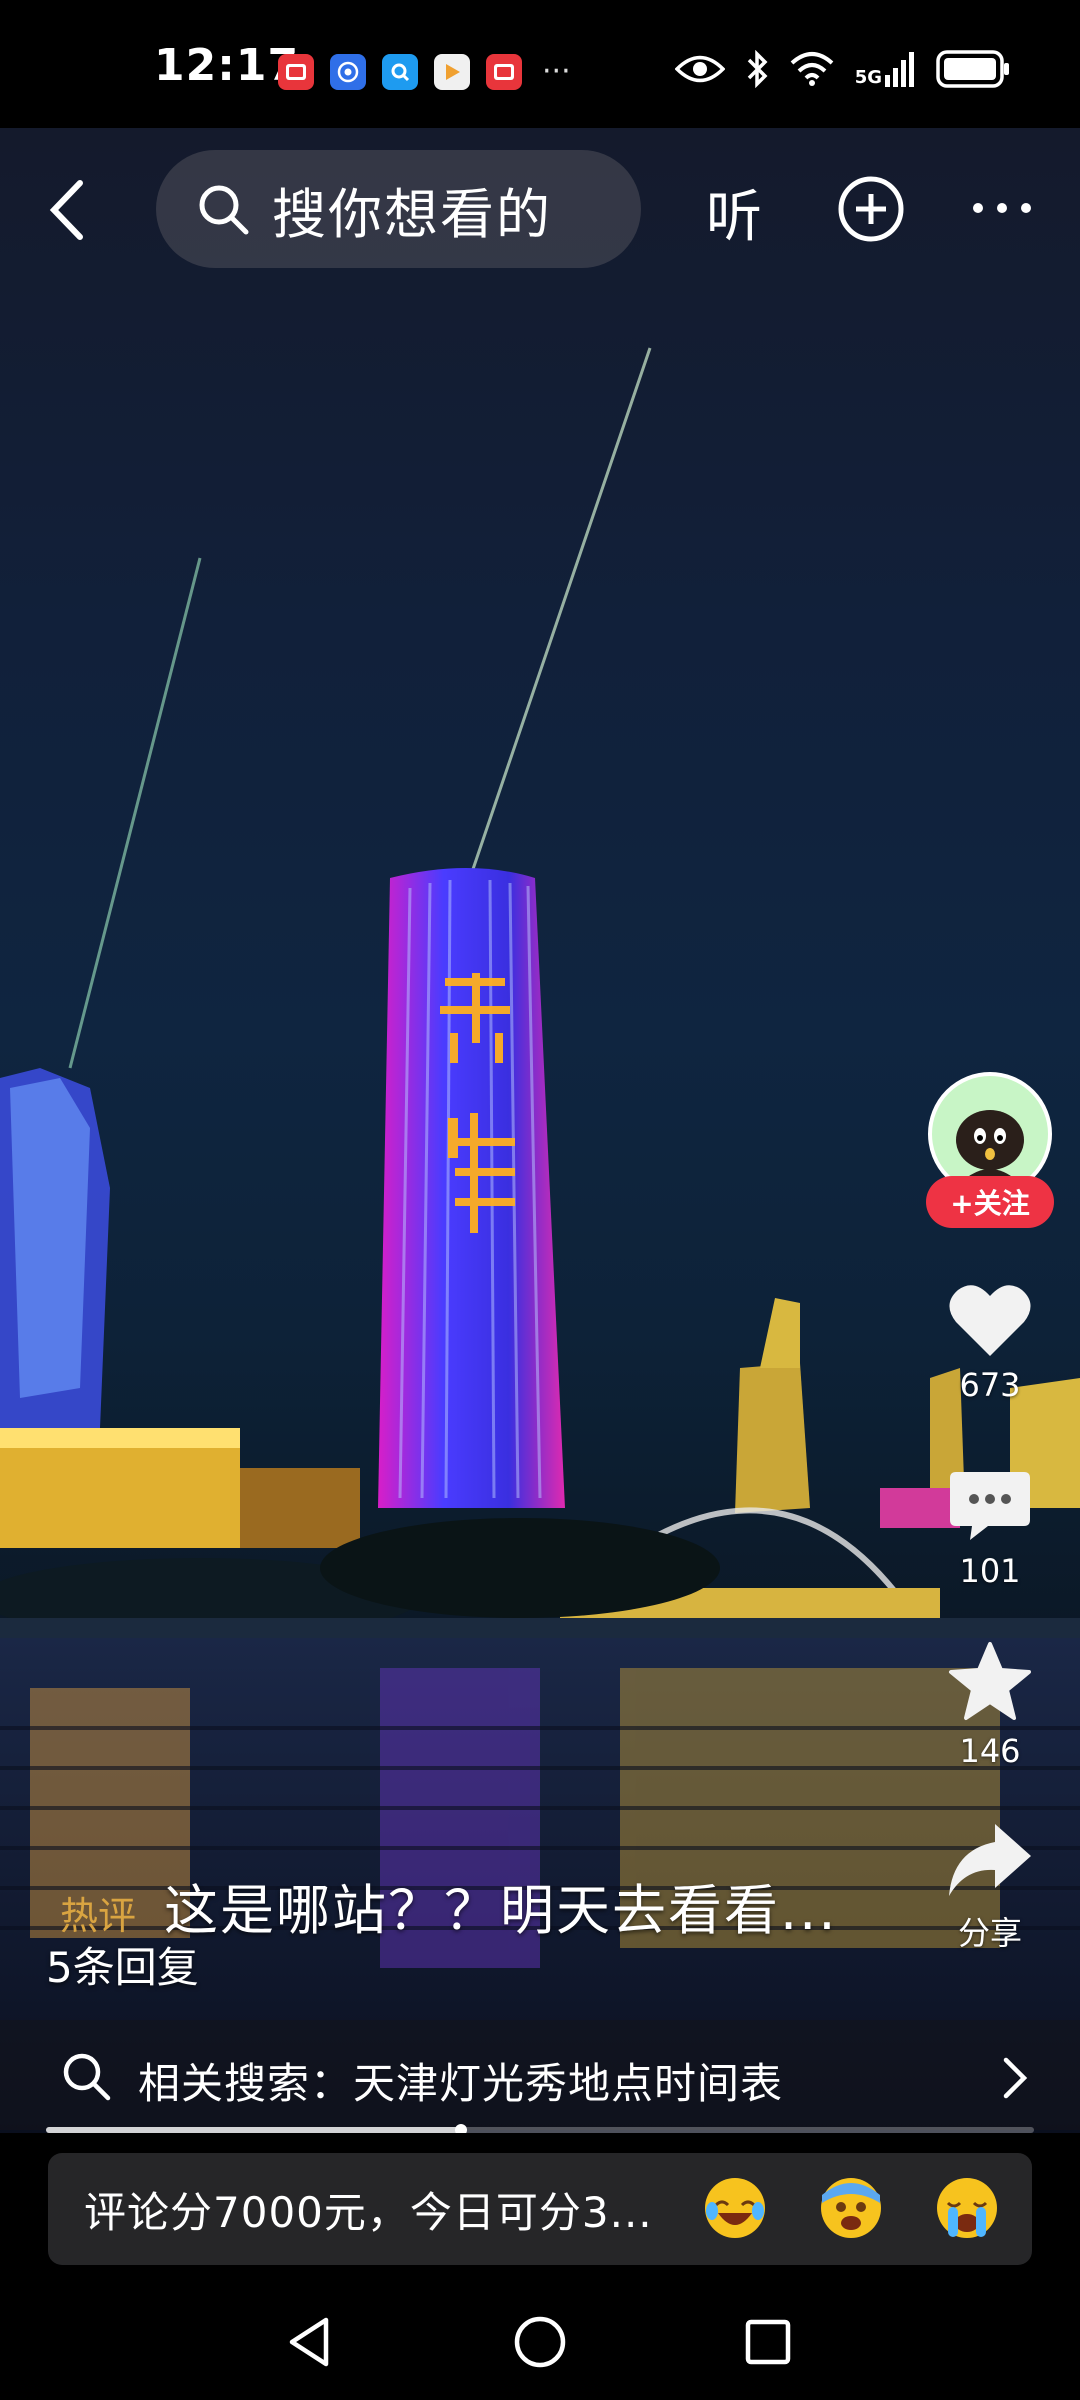 This screenshot has height=2400, width=1080. What do you see at coordinates (734, 212) in the screenshot?
I see `listen-button: 听` at bounding box center [734, 212].